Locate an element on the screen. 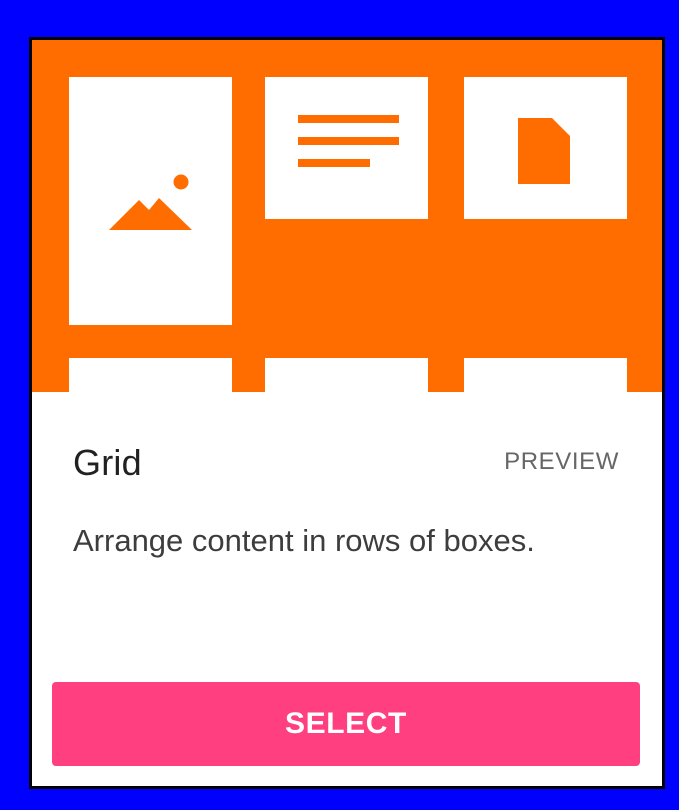 Image resolution: width=679 pixels, height=810 pixels. text-lines-icon is located at coordinates (349, 143).